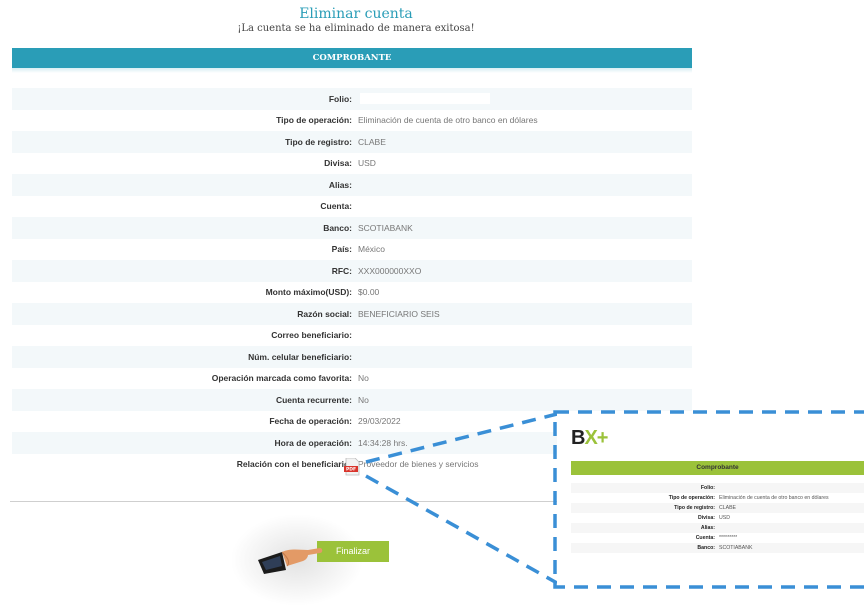  Describe the element at coordinates (708, 499) in the screenshot. I see `zoom-frame` at that location.